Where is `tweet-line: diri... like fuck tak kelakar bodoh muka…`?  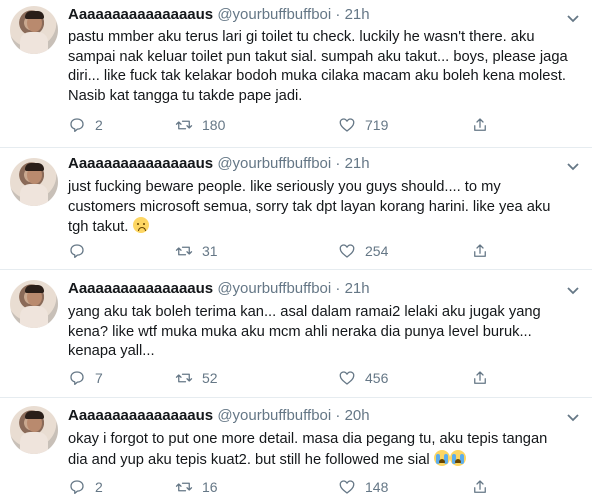 tweet-line: diri... like fuck tak kelakar bodoh muka… is located at coordinates (317, 76).